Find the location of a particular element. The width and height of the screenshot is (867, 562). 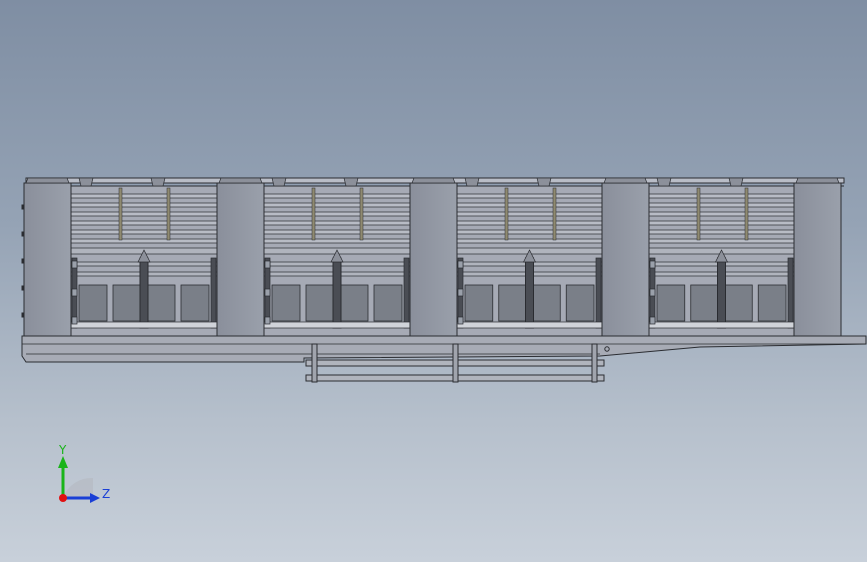

z-axis-label: Z is located at coordinates (106, 494).